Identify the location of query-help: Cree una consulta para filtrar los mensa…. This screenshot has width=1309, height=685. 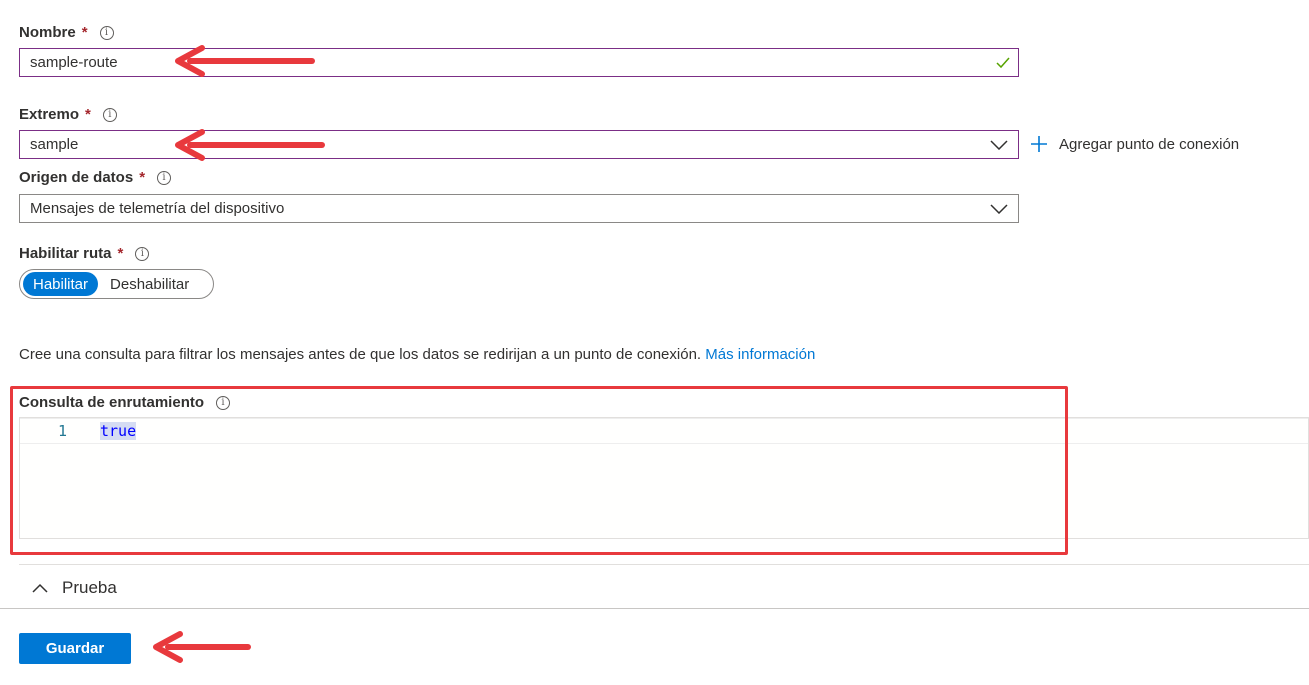
(417, 354).